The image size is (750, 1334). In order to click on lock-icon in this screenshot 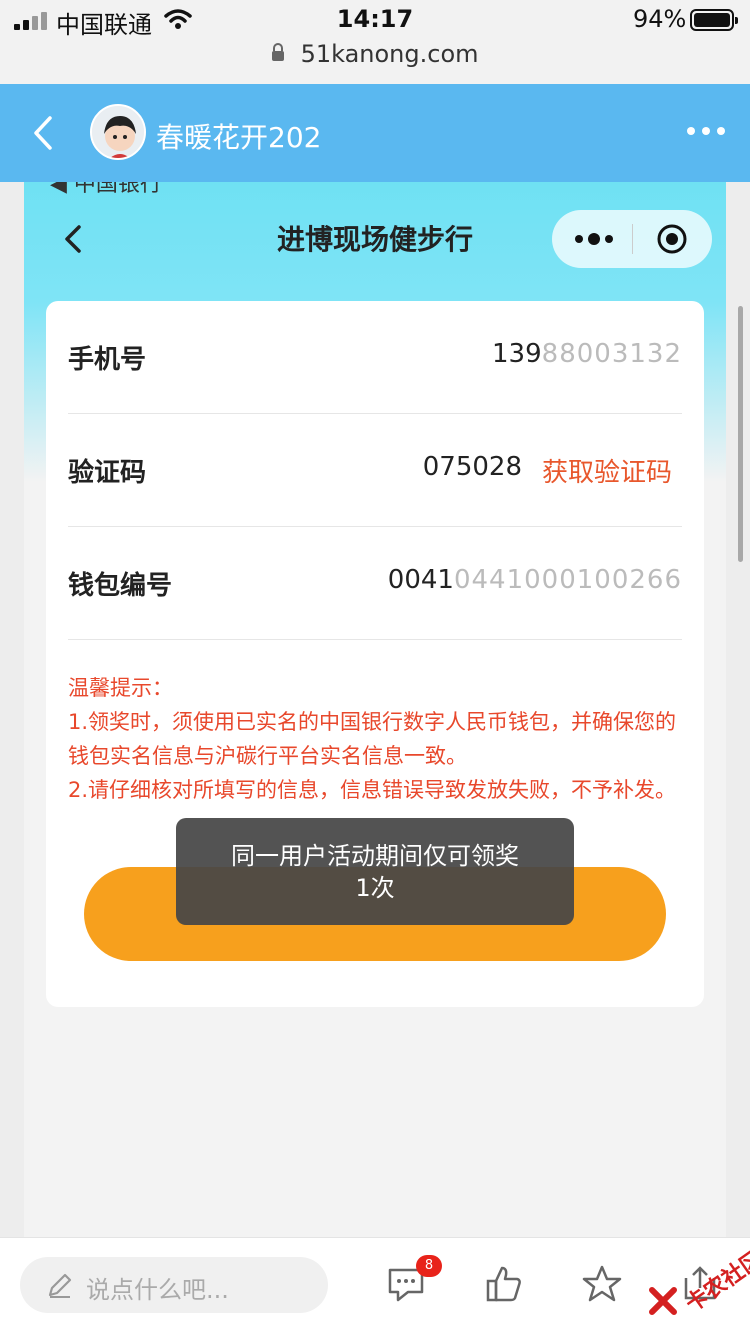, I will do `click(278, 52)`.